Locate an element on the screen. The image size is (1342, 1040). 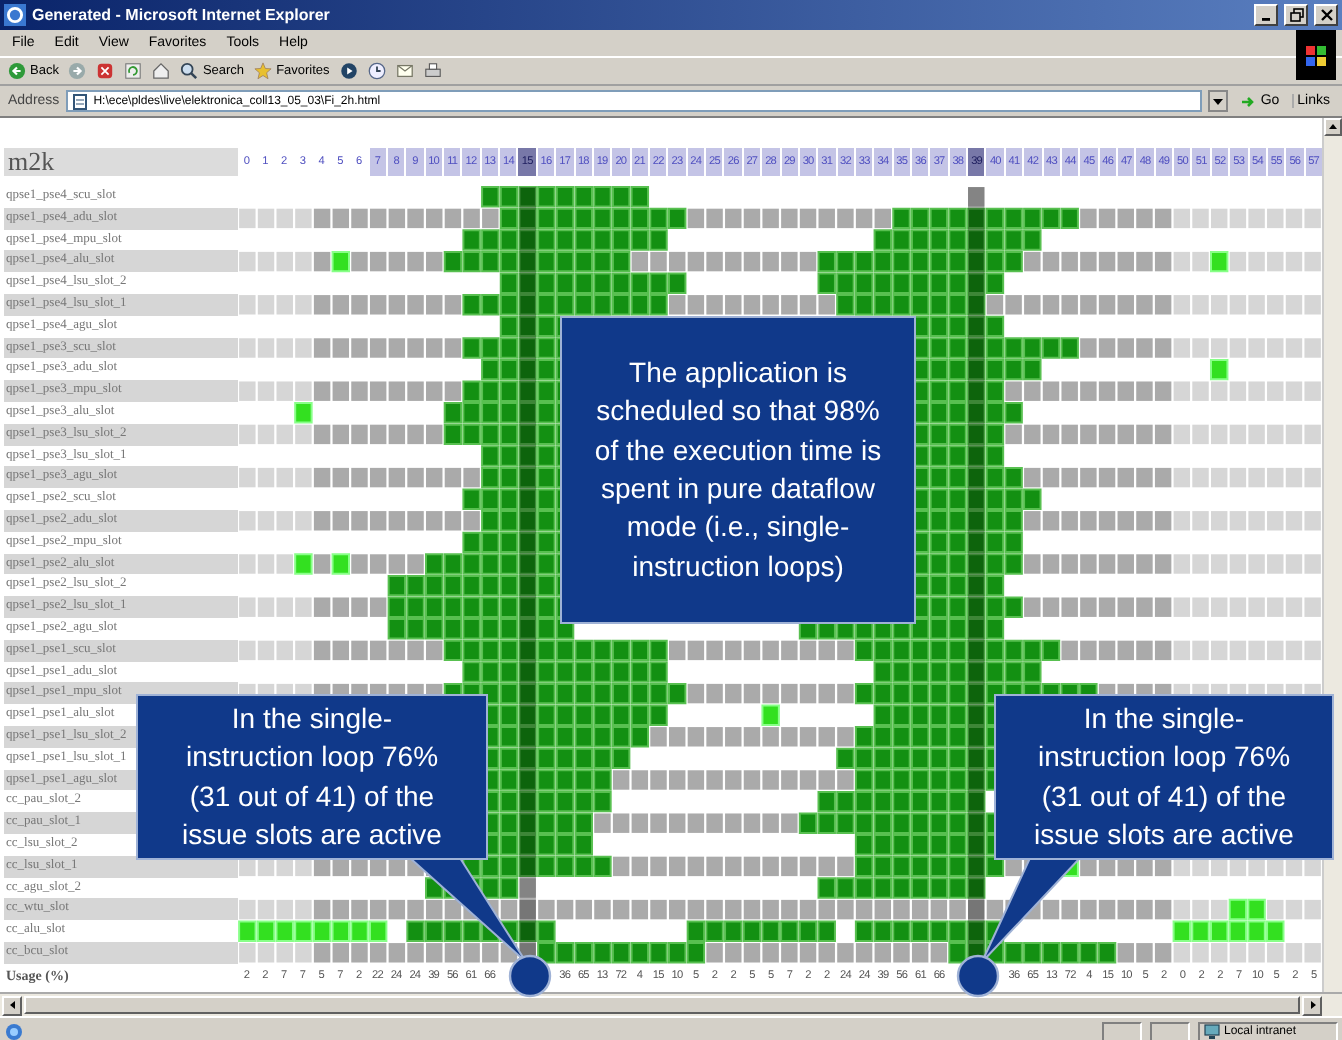
printer-icon is located at coordinates (432, 71).